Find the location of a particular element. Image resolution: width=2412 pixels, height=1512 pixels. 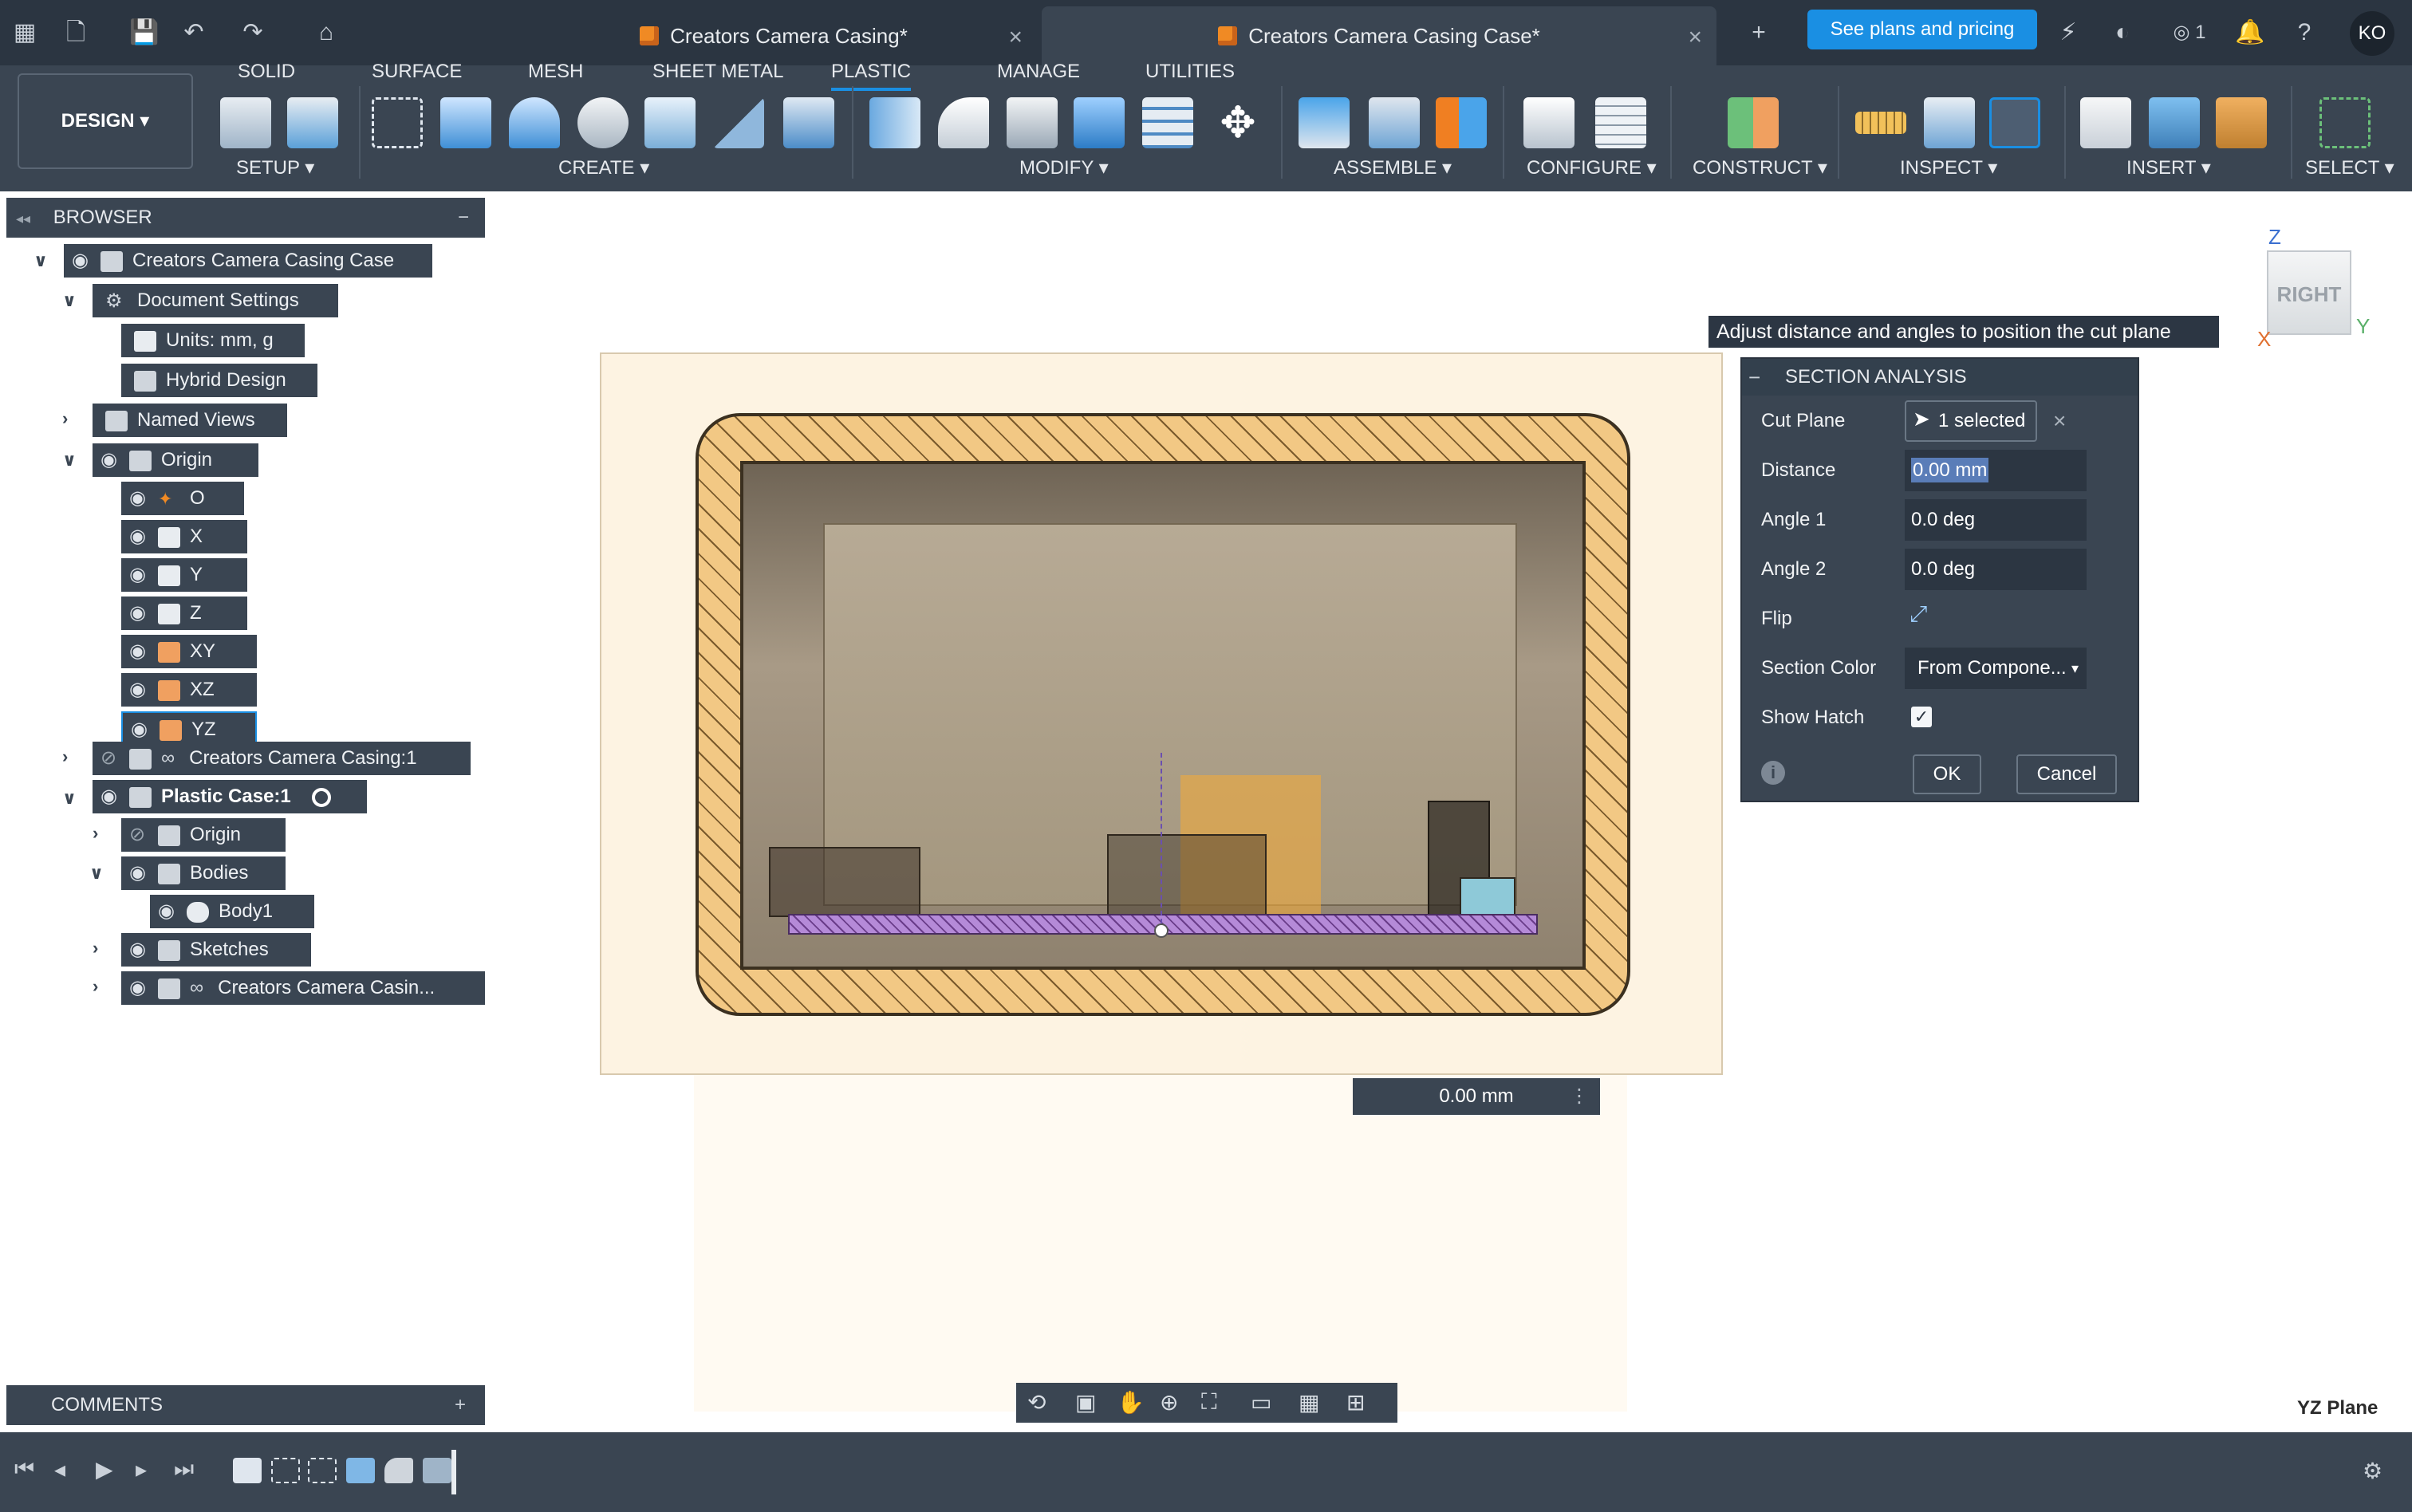

new-component-icon is located at coordinates (1325, 123).